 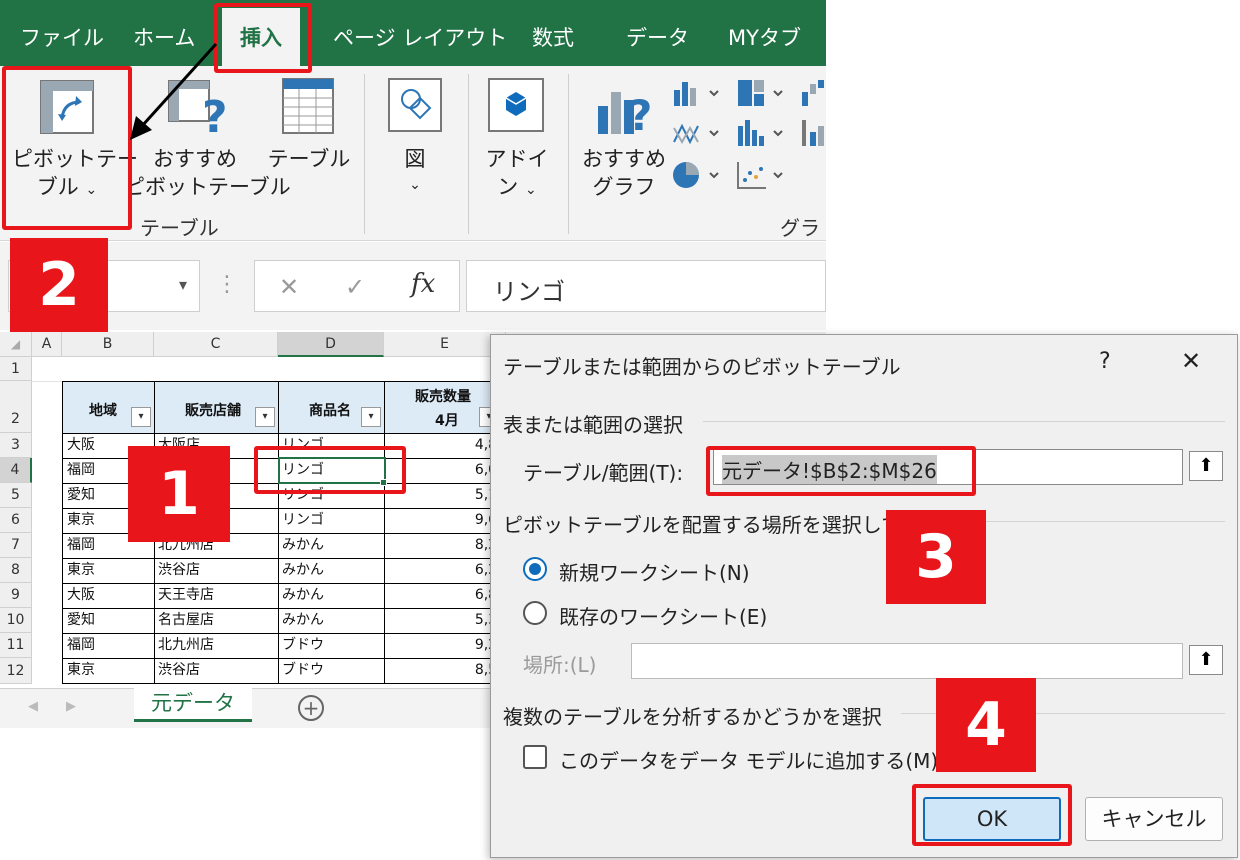 What do you see at coordinates (16, 445) in the screenshot?
I see `row-header-3: 3` at bounding box center [16, 445].